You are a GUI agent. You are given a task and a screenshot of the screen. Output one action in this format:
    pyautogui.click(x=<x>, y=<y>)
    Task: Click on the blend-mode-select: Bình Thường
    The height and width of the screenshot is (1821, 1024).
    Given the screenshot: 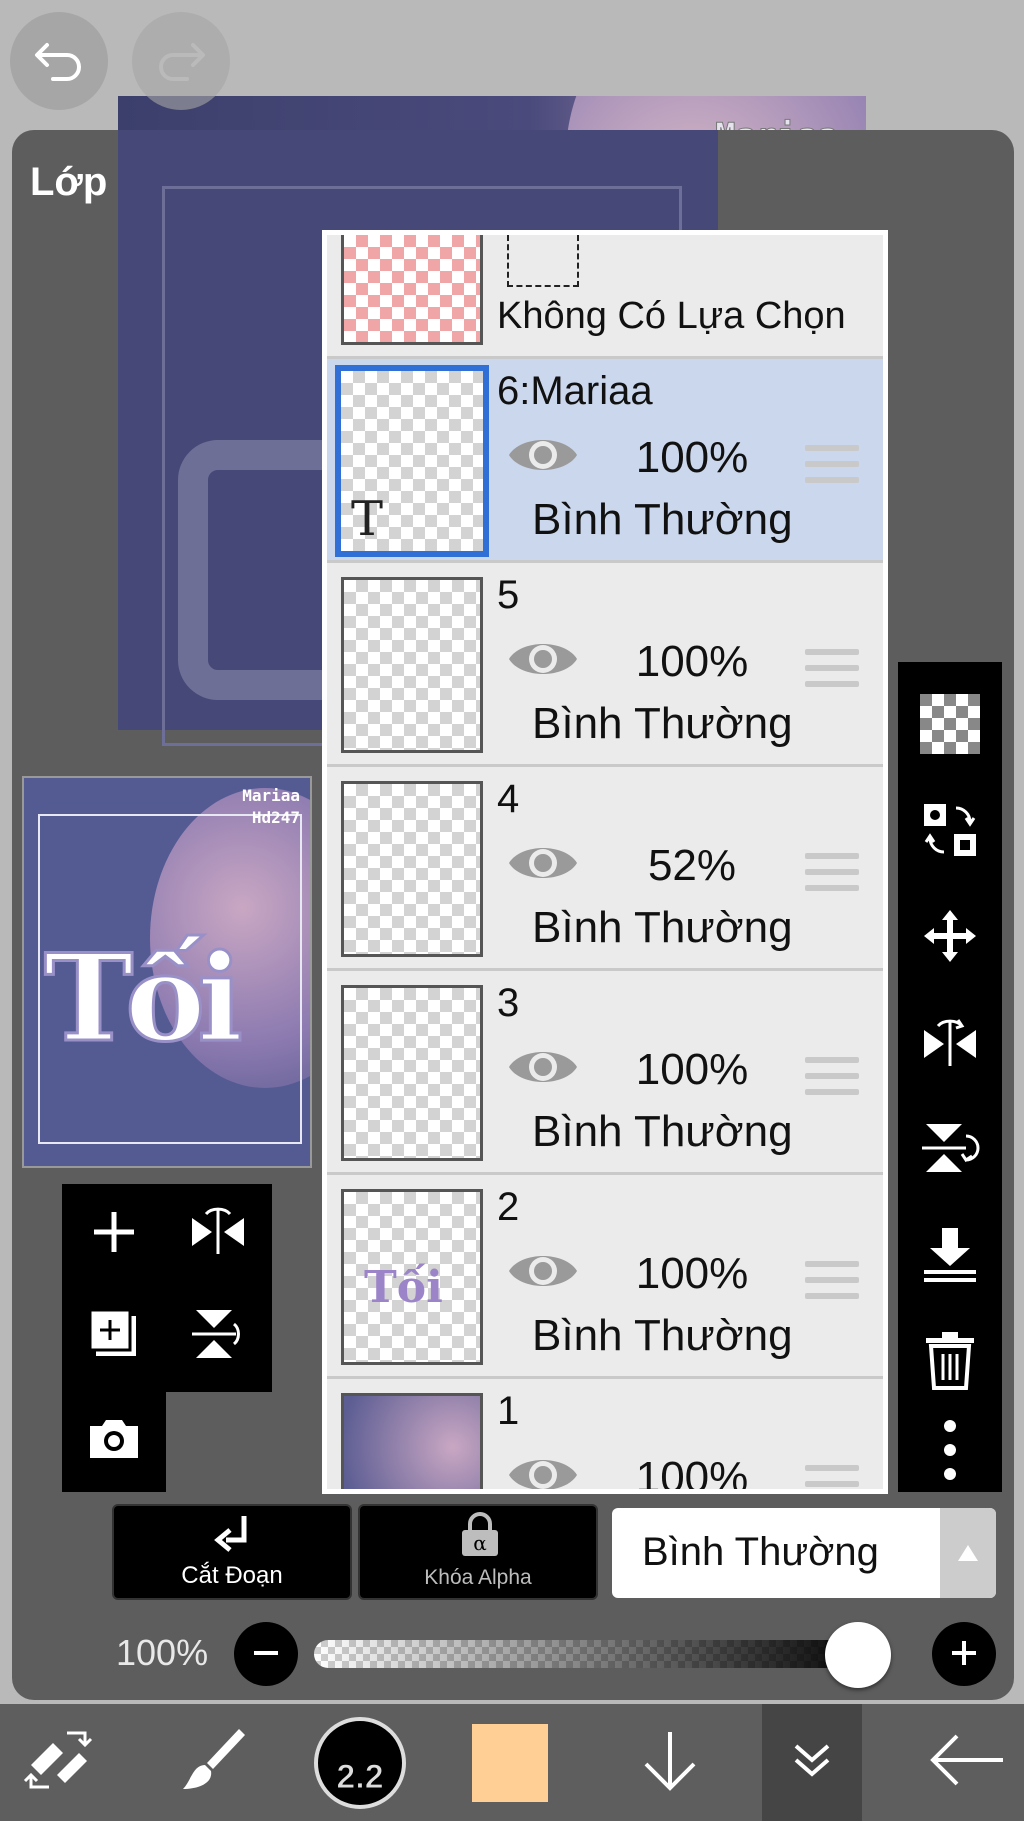 What is the action you would take?
    pyautogui.click(x=804, y=1553)
    